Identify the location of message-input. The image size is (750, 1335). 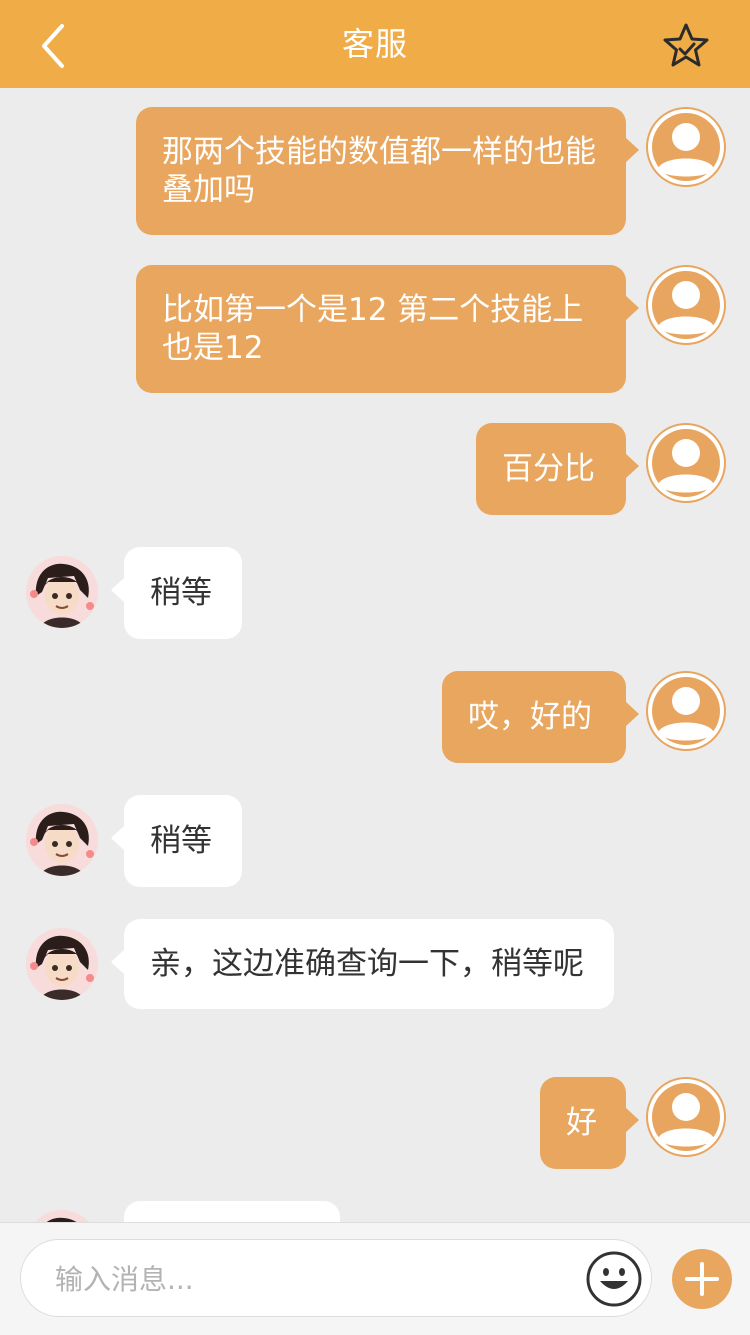
(305, 1279).